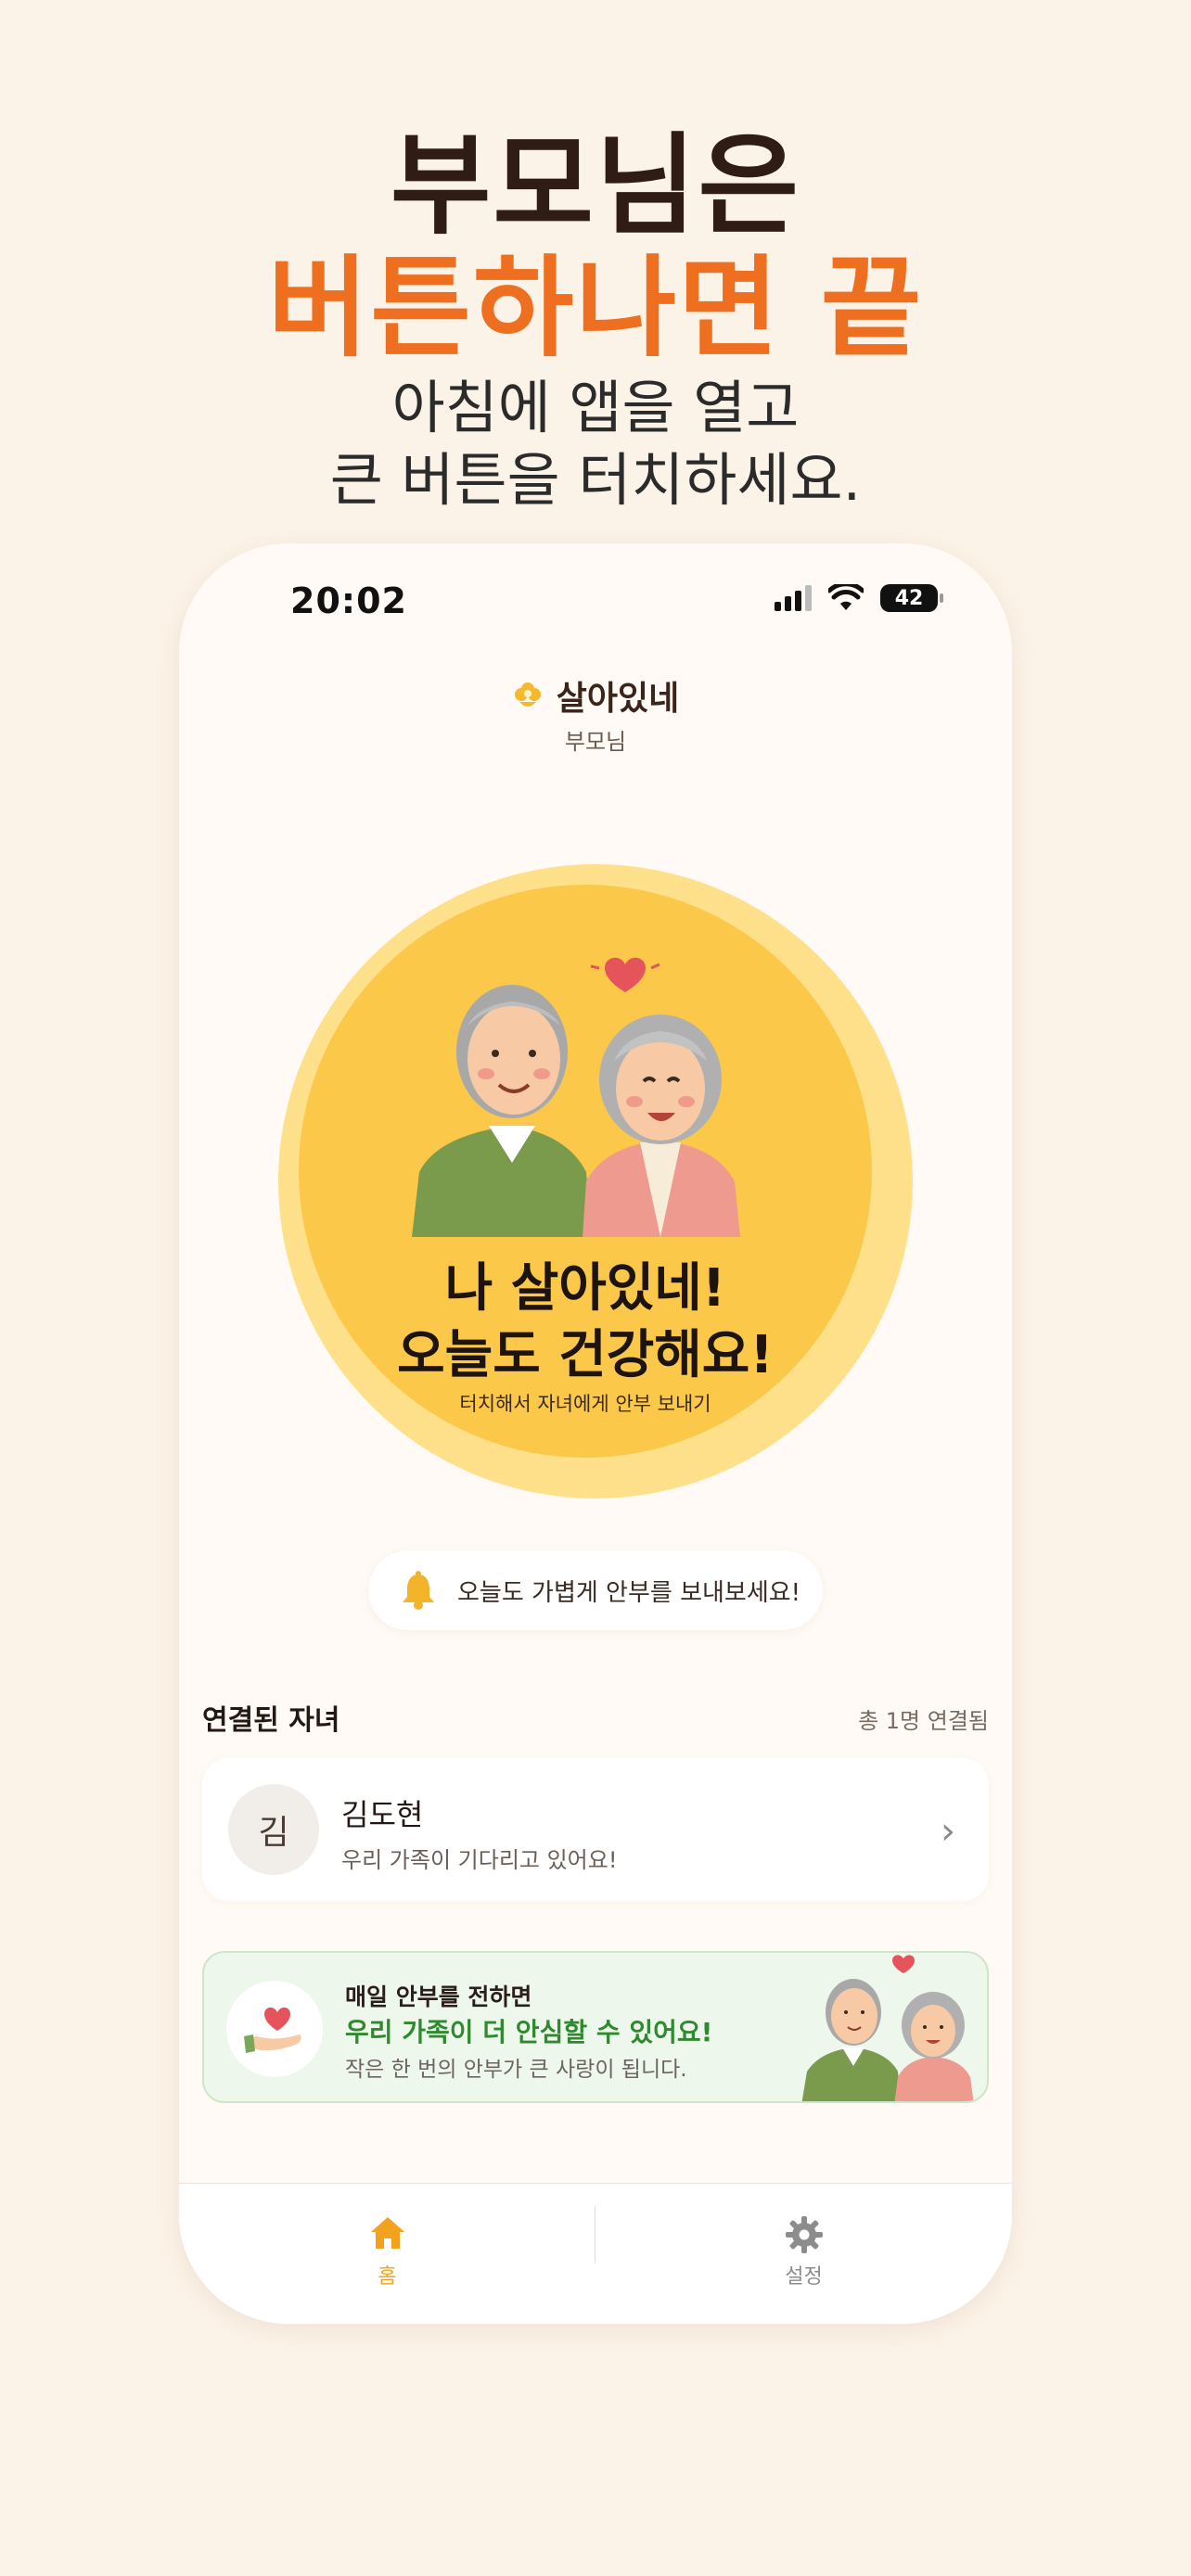  What do you see at coordinates (804, 2254) in the screenshot?
I see `tab-settings: 설정` at bounding box center [804, 2254].